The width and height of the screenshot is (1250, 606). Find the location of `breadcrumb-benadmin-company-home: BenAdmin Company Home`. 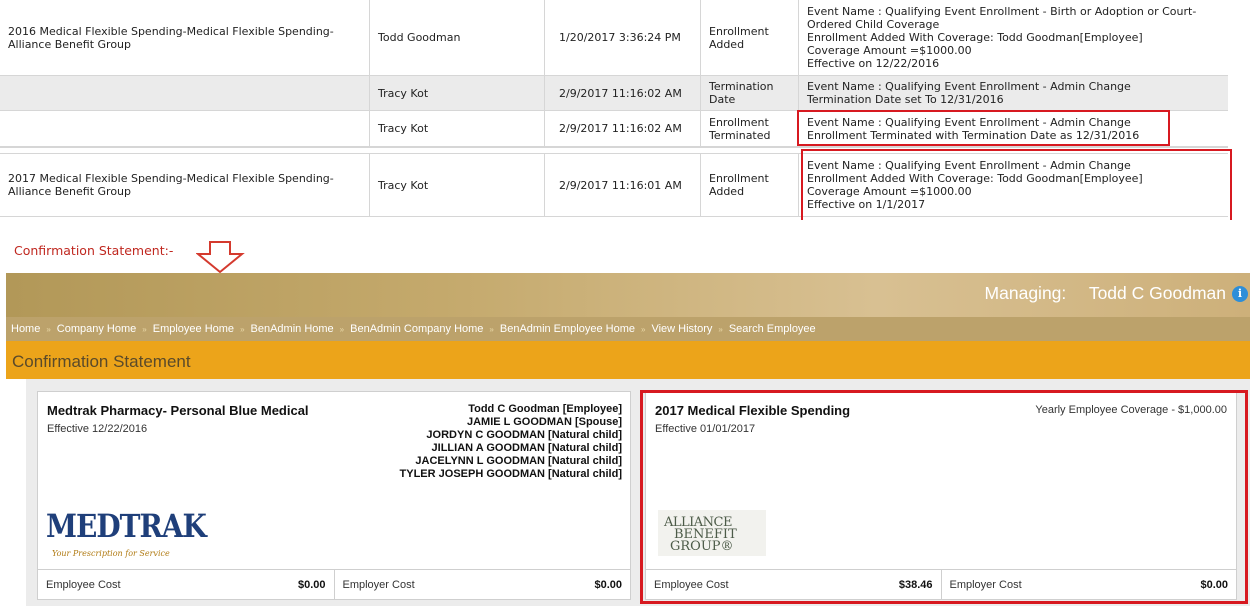

breadcrumb-benadmin-company-home: BenAdmin Company Home is located at coordinates (416, 329).